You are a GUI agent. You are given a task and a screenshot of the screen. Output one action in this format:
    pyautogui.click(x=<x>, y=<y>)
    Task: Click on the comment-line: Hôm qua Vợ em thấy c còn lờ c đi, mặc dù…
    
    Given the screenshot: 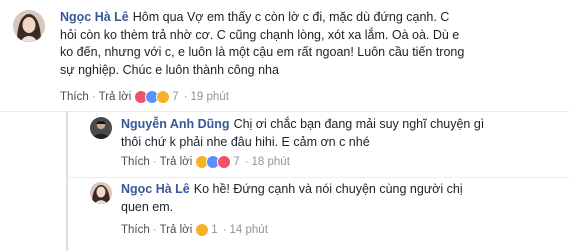 What is the action you would take?
    pyautogui.click(x=291, y=17)
    